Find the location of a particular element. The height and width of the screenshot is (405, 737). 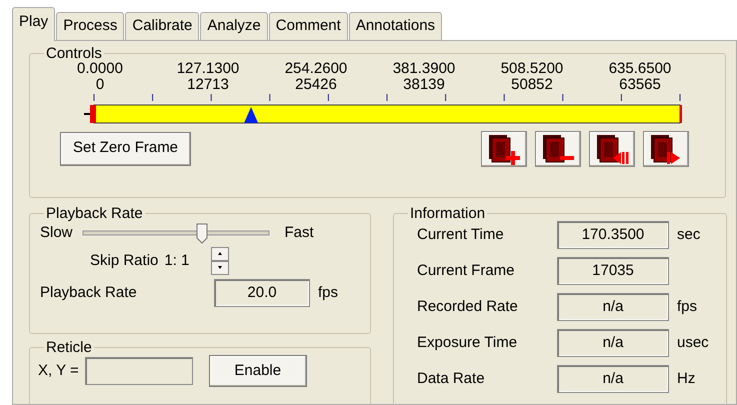

up-arrow-icon is located at coordinates (220, 254).